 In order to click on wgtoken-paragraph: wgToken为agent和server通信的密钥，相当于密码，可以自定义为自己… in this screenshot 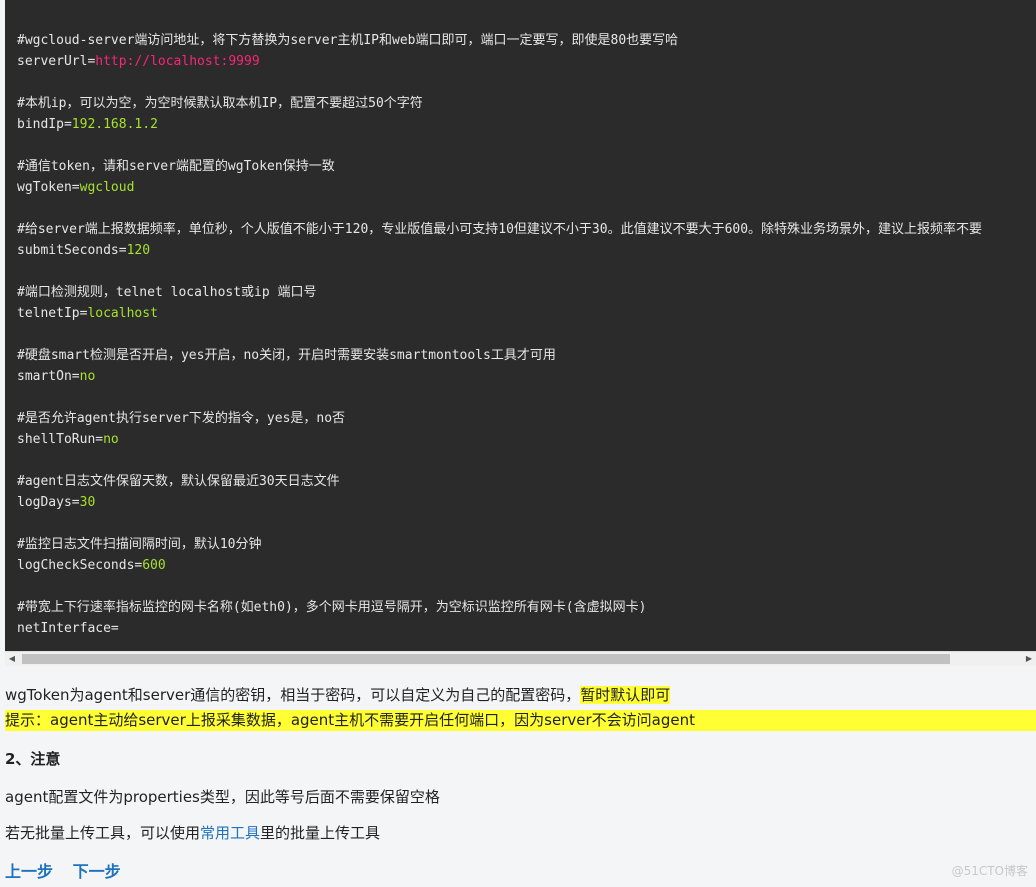, I will do `click(338, 694)`.